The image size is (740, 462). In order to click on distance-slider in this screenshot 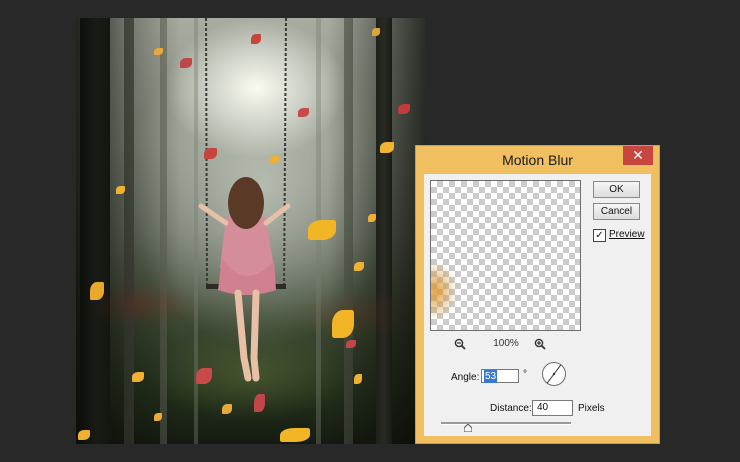, I will do `click(506, 427)`.